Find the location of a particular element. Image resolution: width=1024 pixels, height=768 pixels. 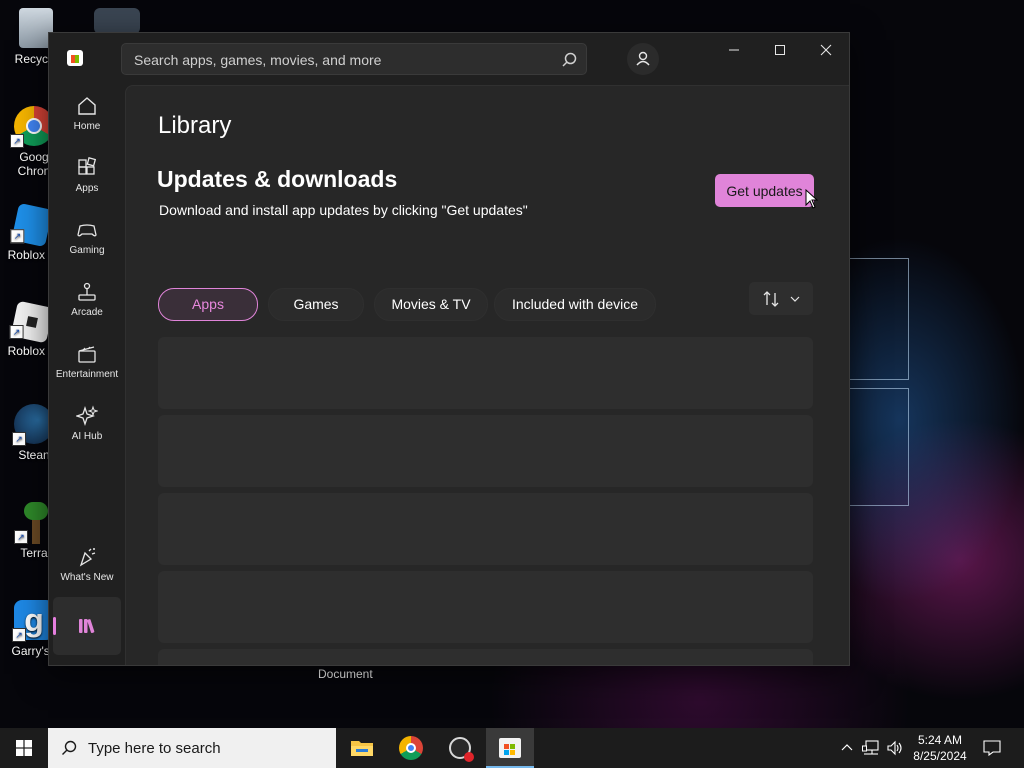

minimize-icon is located at coordinates (734, 50).